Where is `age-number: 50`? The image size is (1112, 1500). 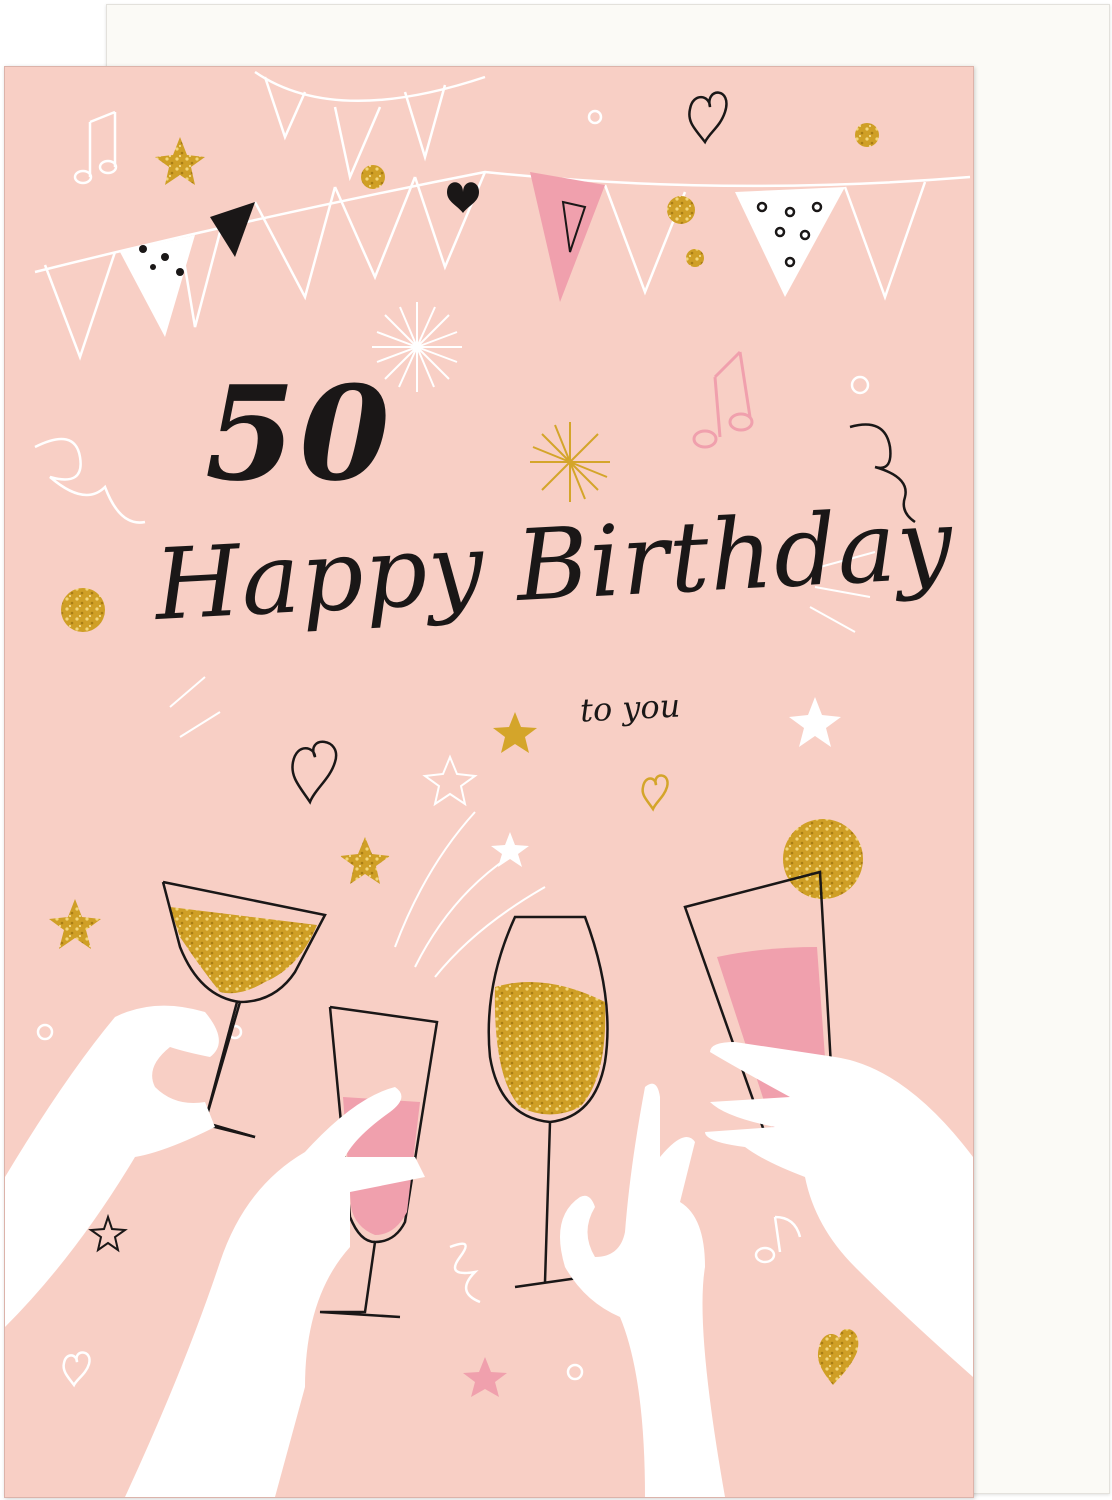 age-number: 50 is located at coordinates (299, 433).